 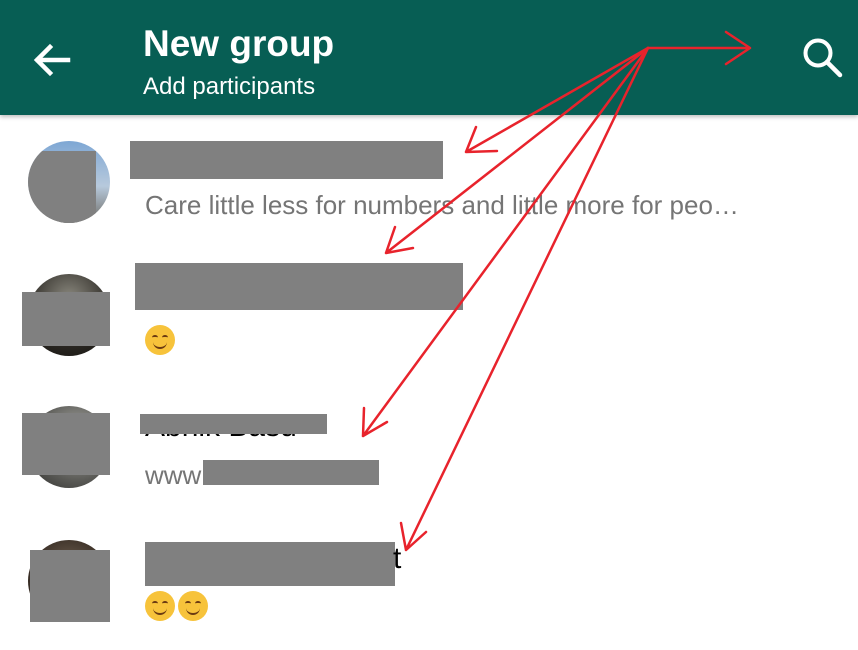 I want to click on search-icon, so click(x=823, y=58).